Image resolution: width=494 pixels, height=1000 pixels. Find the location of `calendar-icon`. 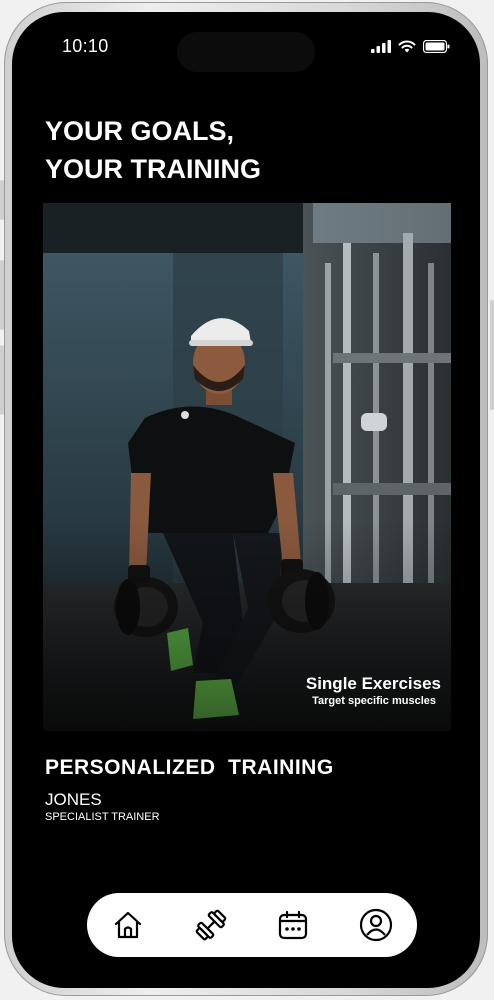

calendar-icon is located at coordinates (293, 925).